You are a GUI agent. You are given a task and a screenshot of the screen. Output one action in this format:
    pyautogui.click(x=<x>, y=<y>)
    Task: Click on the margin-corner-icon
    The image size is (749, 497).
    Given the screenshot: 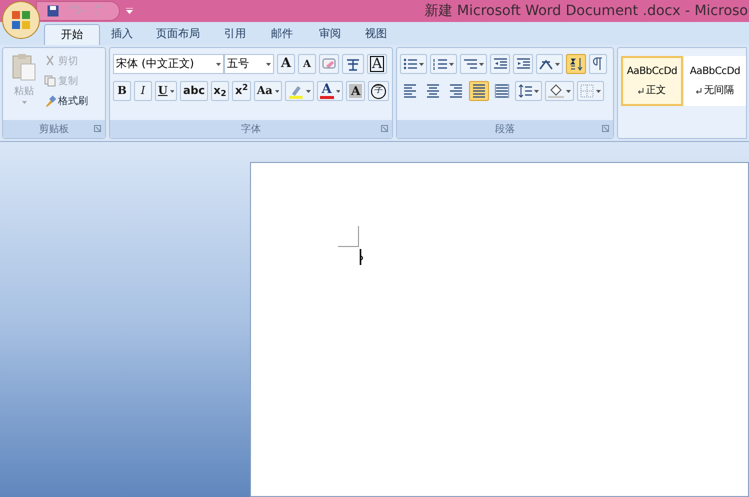 What is the action you would take?
    pyautogui.click(x=349, y=237)
    